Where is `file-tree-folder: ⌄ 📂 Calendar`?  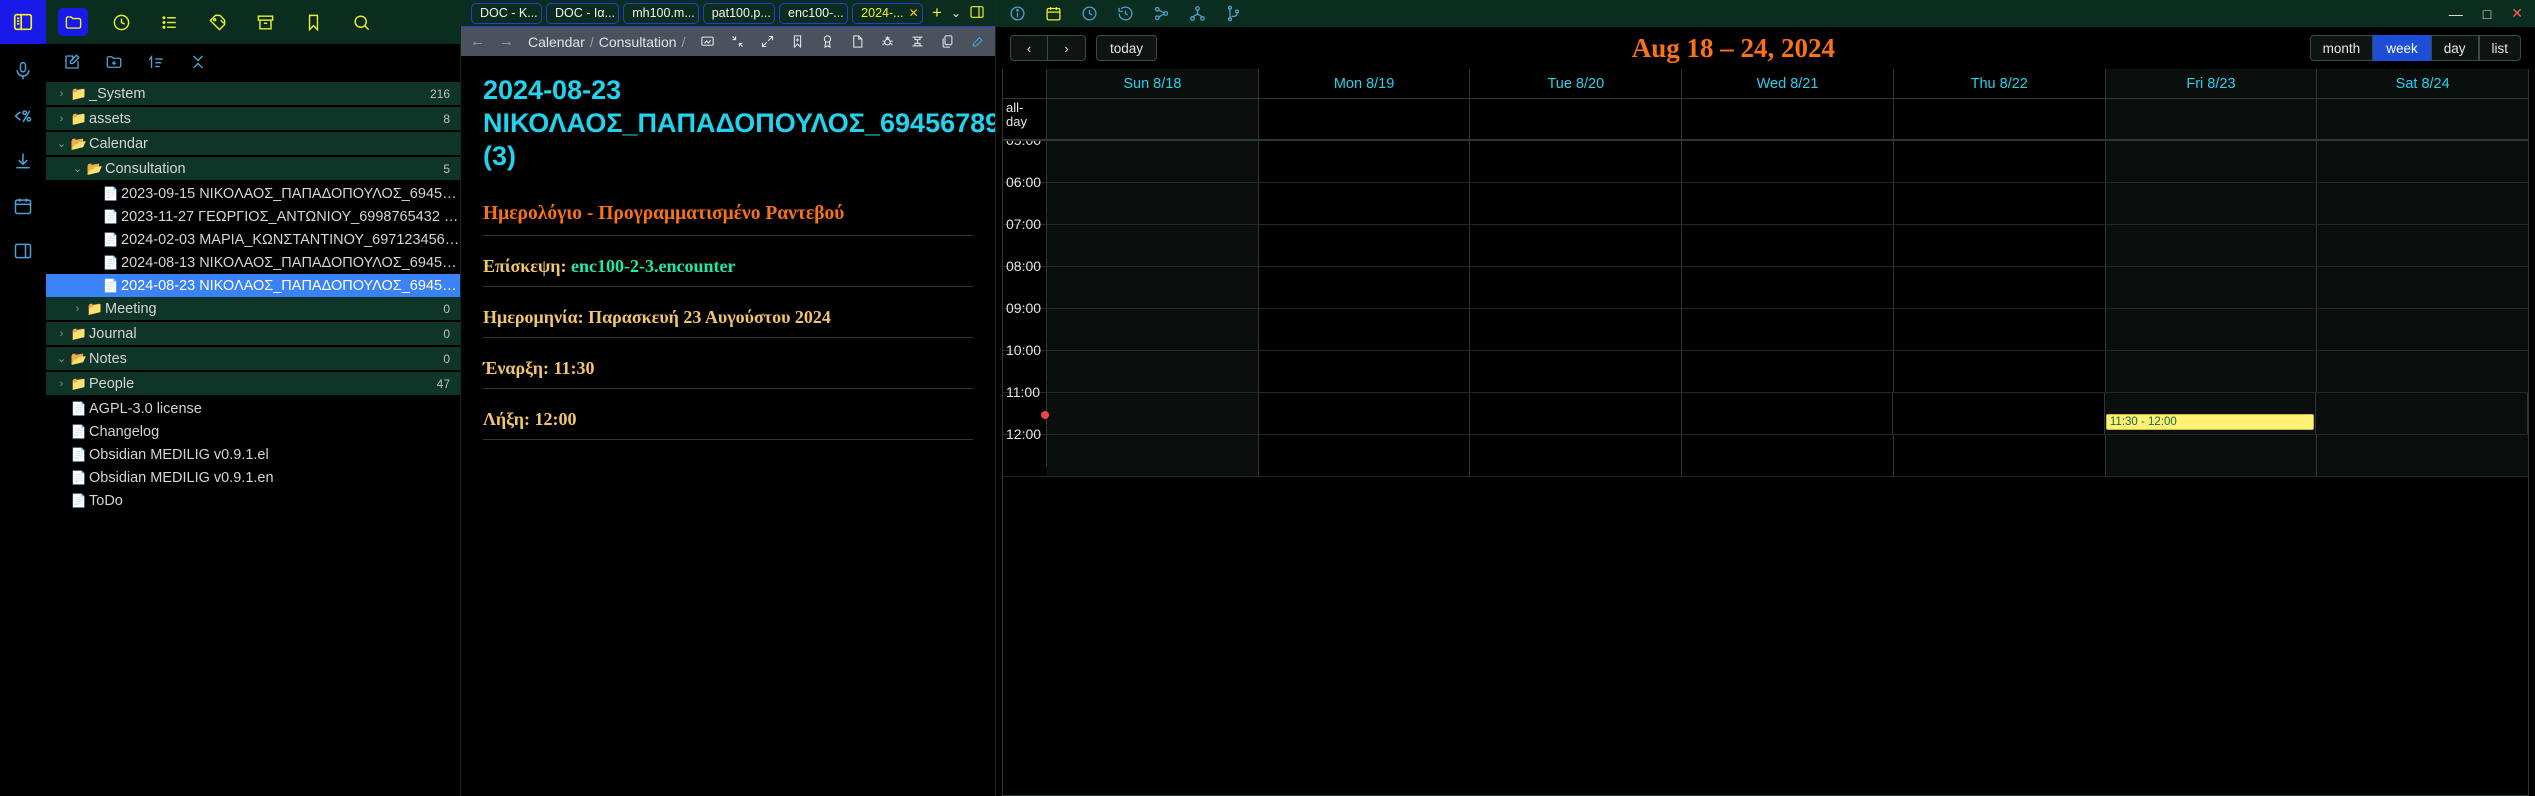
file-tree-folder: ⌄ 📂 Calendar is located at coordinates (253, 143).